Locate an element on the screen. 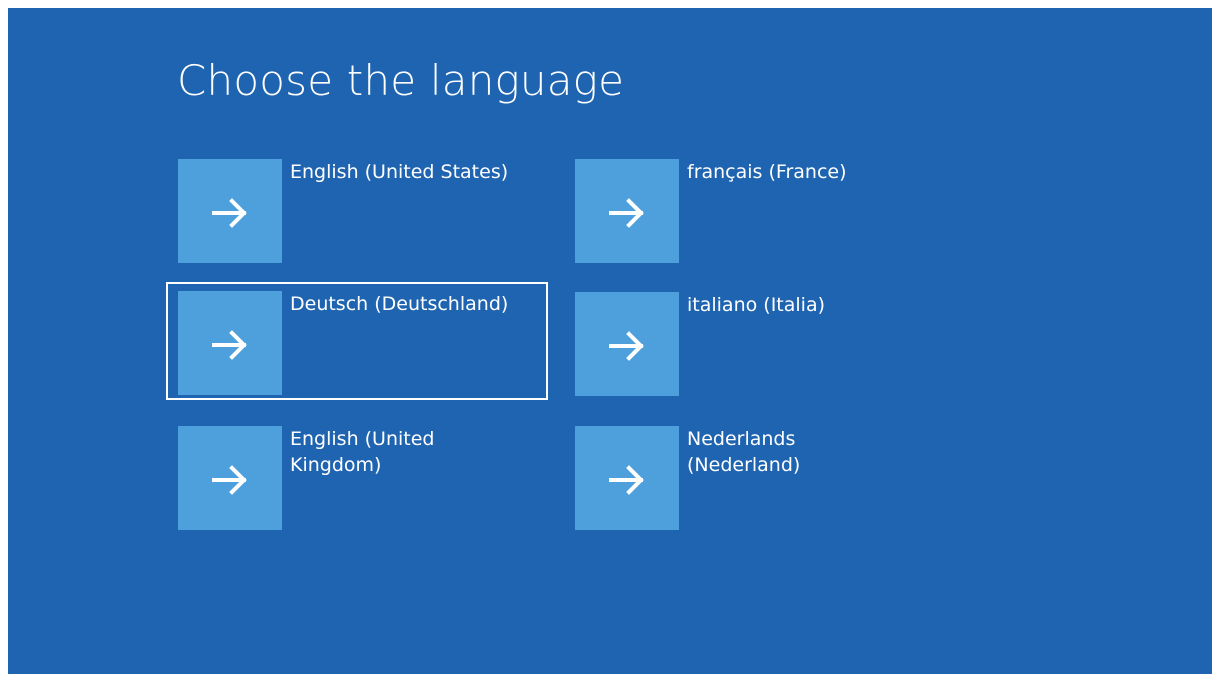  language-label: Nederlands (Nederland) is located at coordinates (744, 452).